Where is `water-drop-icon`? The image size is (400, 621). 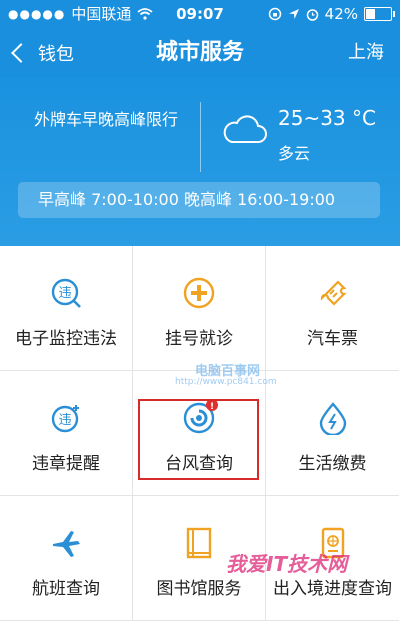
water-drop-icon is located at coordinates (332, 418).